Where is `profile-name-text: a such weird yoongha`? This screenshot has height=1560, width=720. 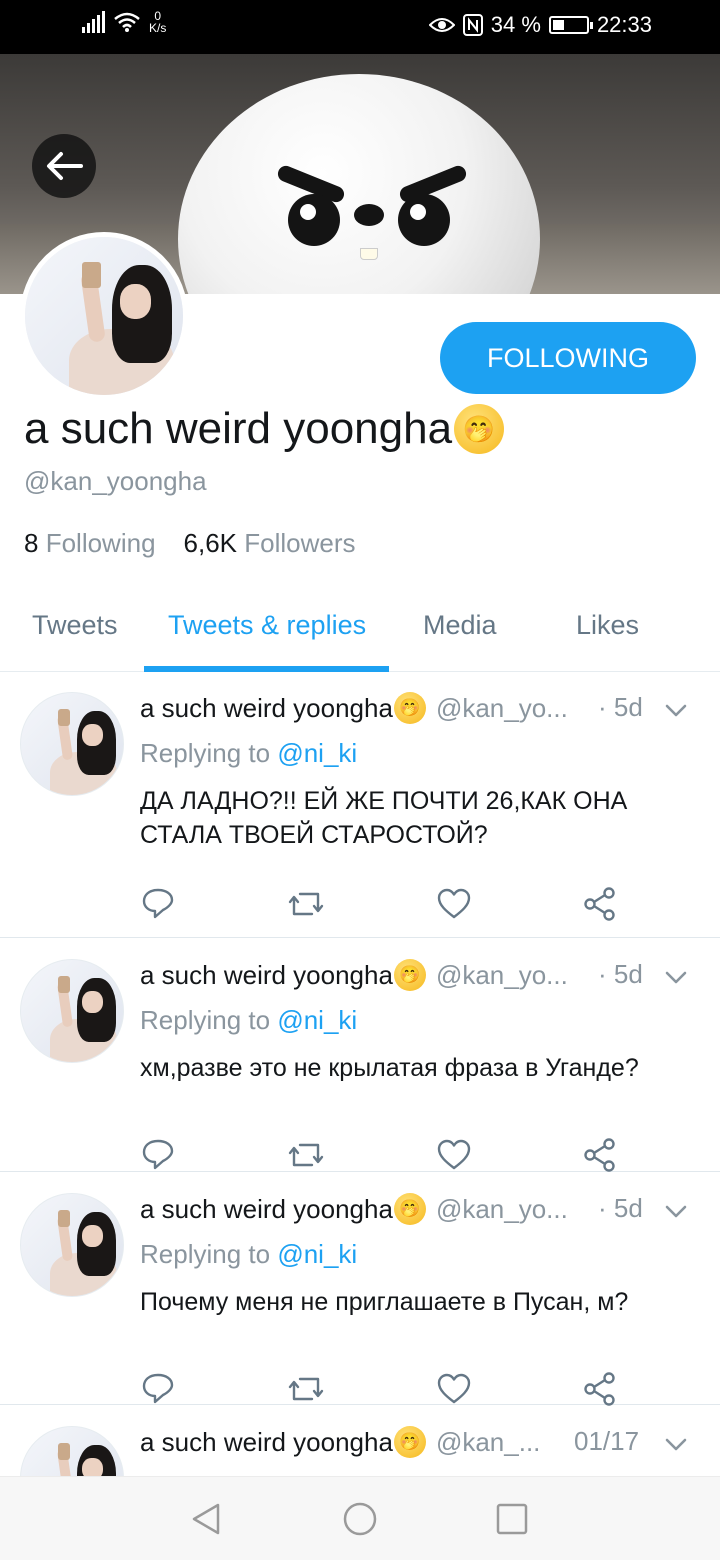 profile-name-text: a such weird yoongha is located at coordinates (238, 428).